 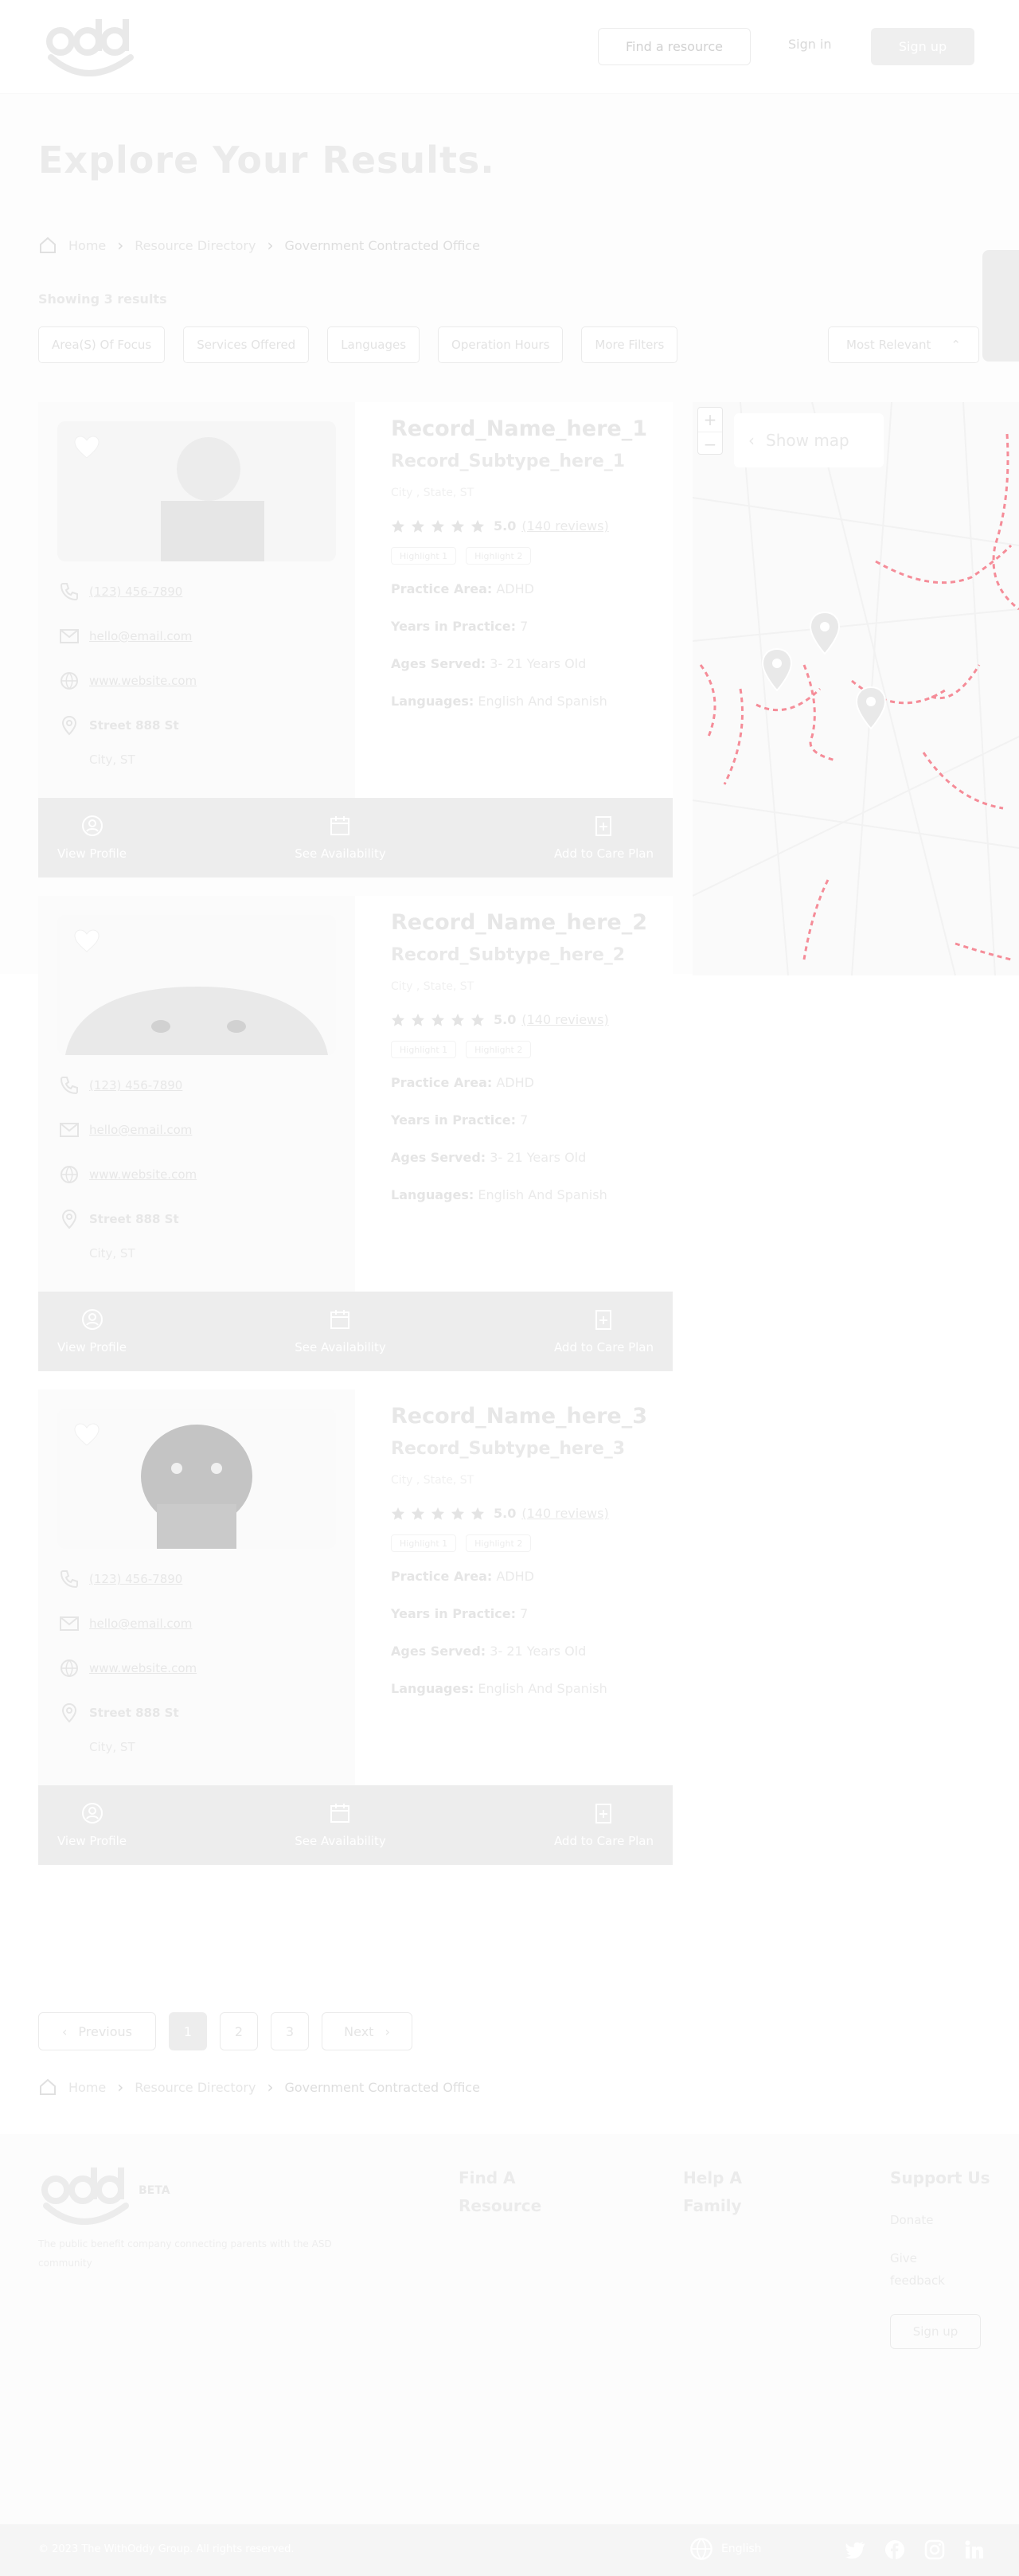 I want to click on filter-areas-of-focus: Area(S) Of Focus, so click(x=102, y=344).